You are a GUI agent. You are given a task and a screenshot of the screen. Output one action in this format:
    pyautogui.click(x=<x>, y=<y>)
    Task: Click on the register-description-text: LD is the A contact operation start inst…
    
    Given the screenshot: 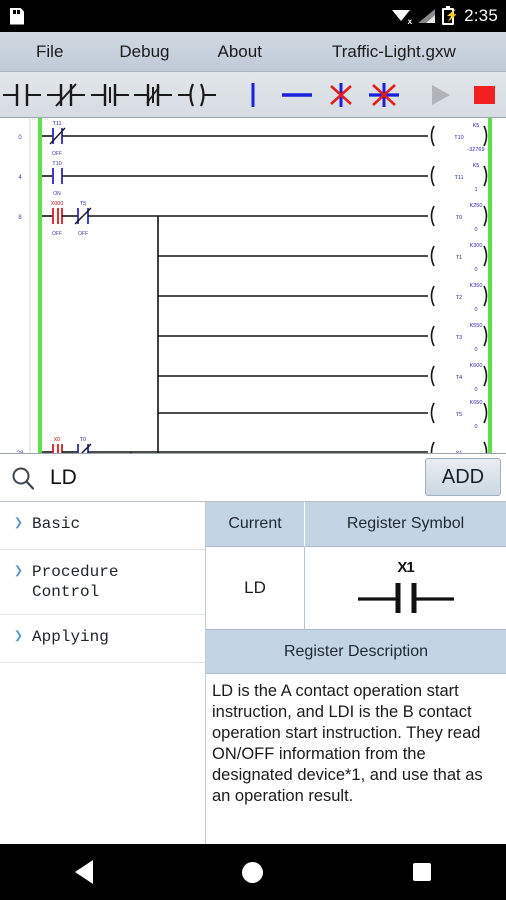 What is the action you would take?
    pyautogui.click(x=356, y=759)
    